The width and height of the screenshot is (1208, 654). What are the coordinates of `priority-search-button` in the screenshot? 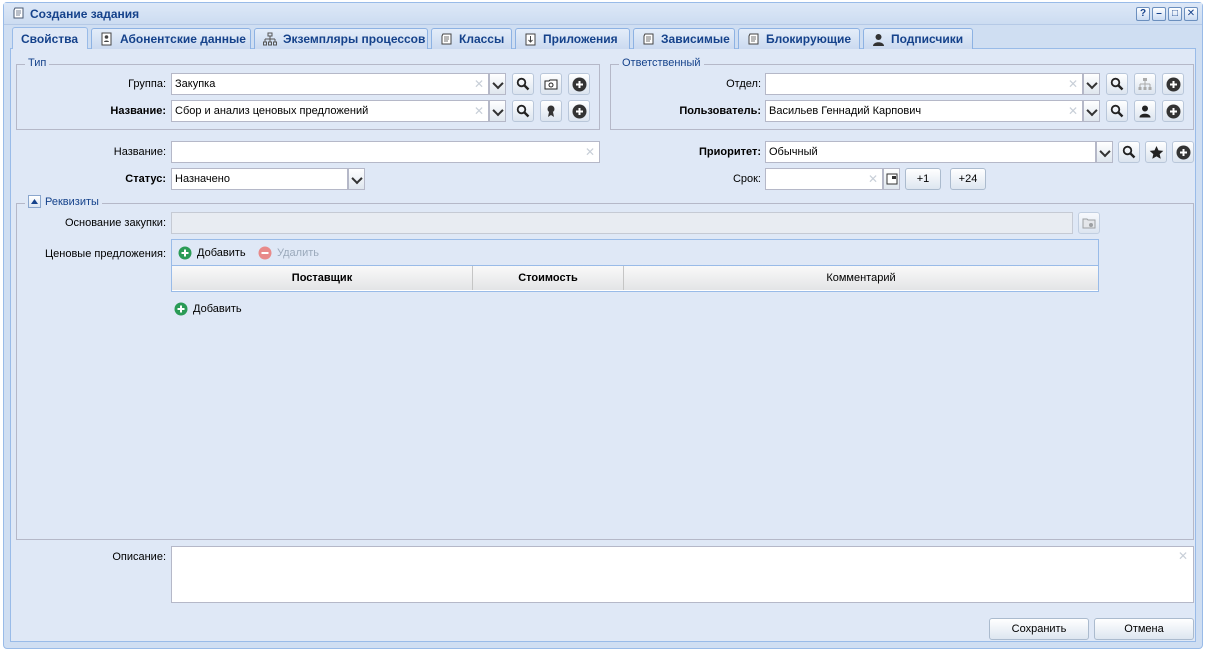 It's located at (1129, 152).